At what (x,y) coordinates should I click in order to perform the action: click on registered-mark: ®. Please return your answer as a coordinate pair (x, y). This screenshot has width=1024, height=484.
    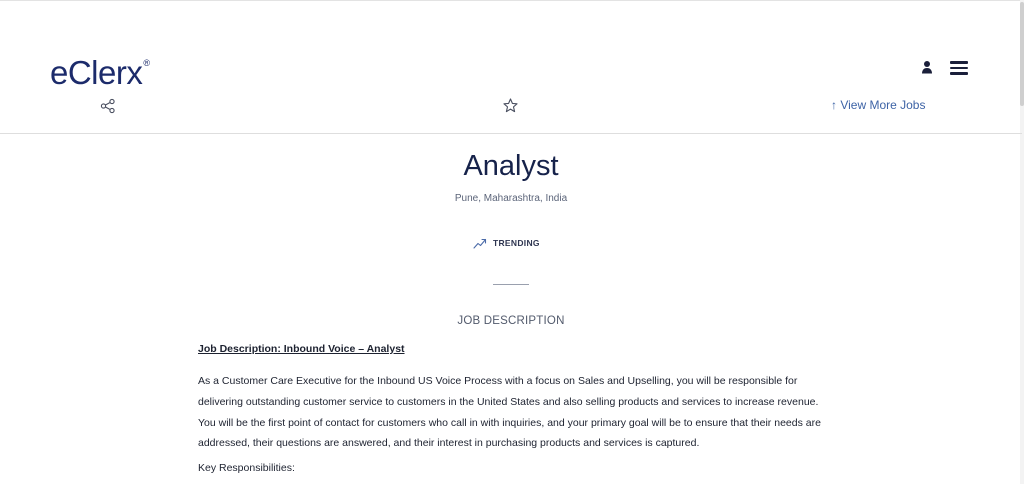
    Looking at the image, I should click on (146, 63).